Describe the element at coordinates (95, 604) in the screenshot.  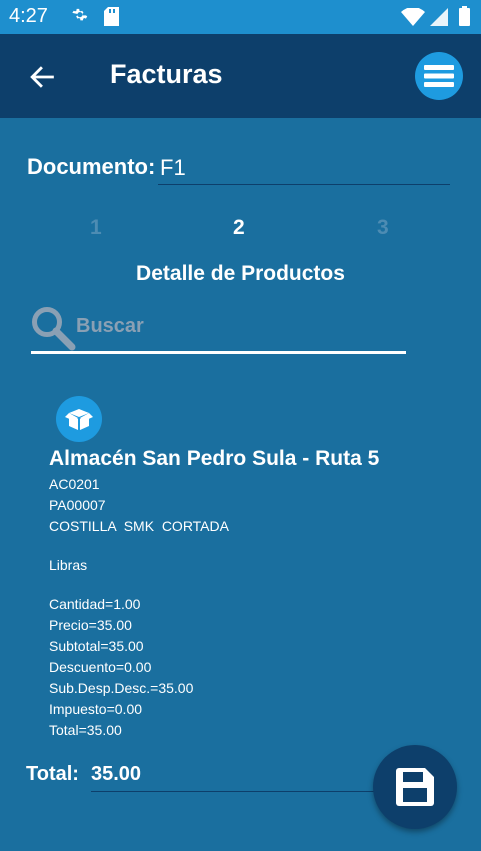
I see `product-cantidad: Cantidad=1.00` at that location.